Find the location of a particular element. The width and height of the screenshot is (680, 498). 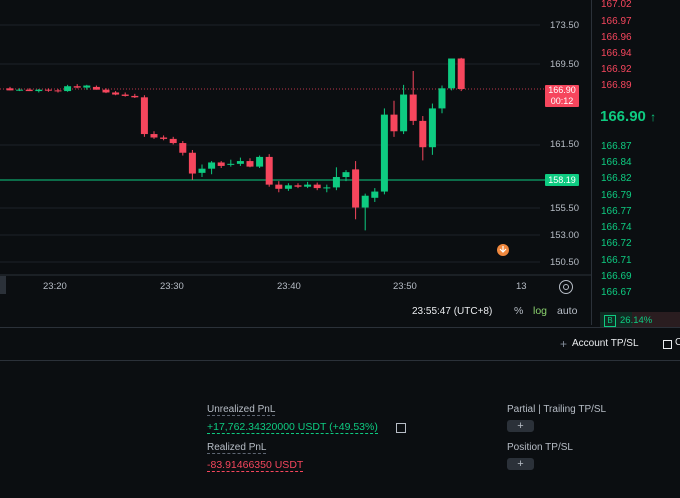

scroll-handle is located at coordinates (3, 285).